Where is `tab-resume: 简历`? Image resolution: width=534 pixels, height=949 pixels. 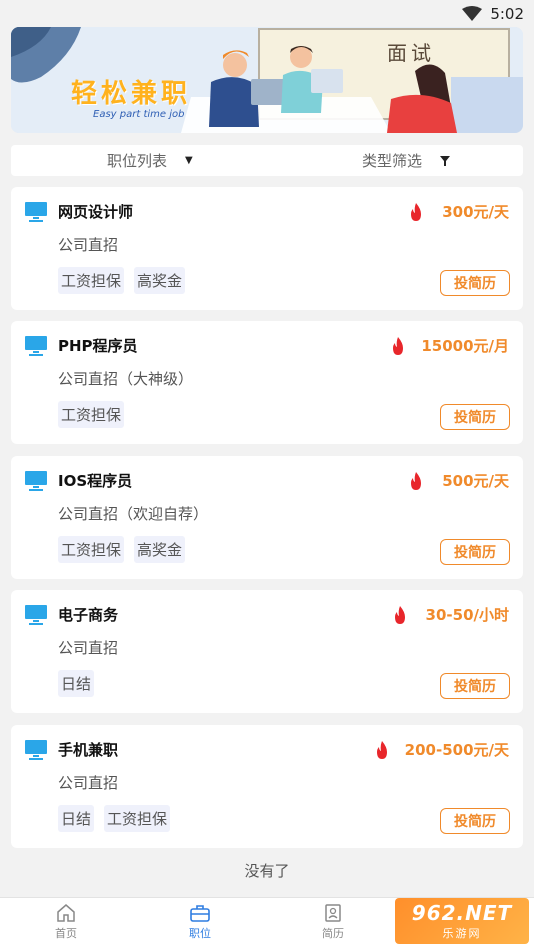 tab-resume: 简历 is located at coordinates (333, 922).